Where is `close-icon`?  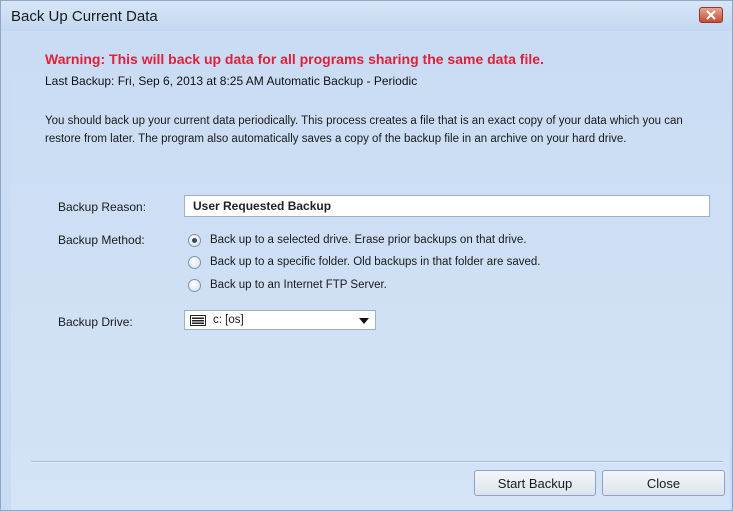 close-icon is located at coordinates (711, 15).